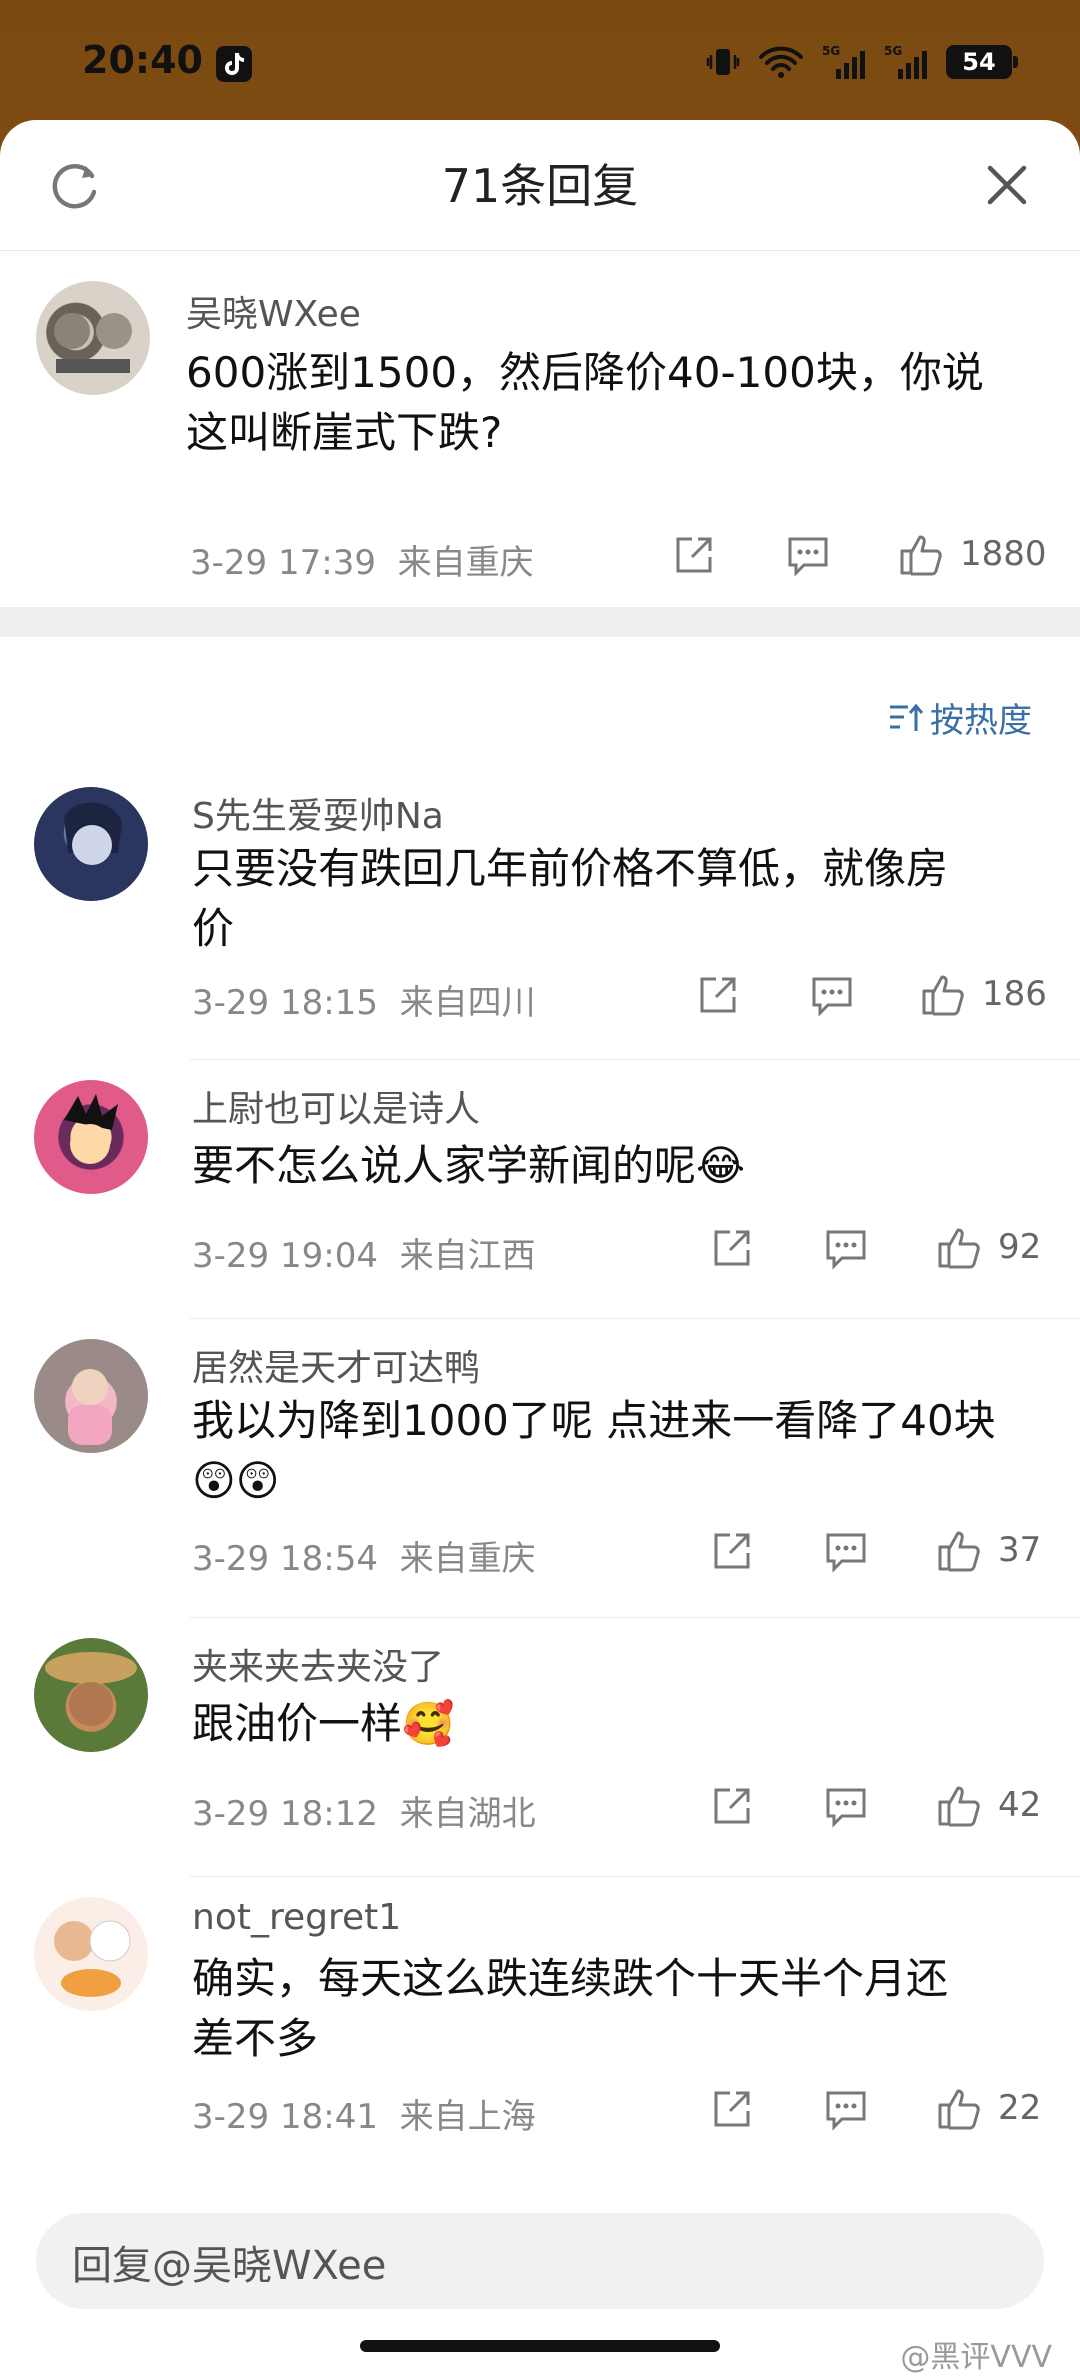 This screenshot has width=1080, height=2376. I want to click on reply-text: 只要没有跌回几年前价格不算低，就像房 价, so click(622, 899).